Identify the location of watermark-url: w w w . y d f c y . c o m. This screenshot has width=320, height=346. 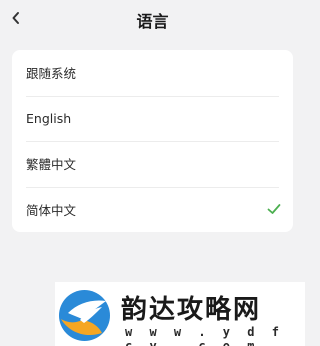
(204, 335).